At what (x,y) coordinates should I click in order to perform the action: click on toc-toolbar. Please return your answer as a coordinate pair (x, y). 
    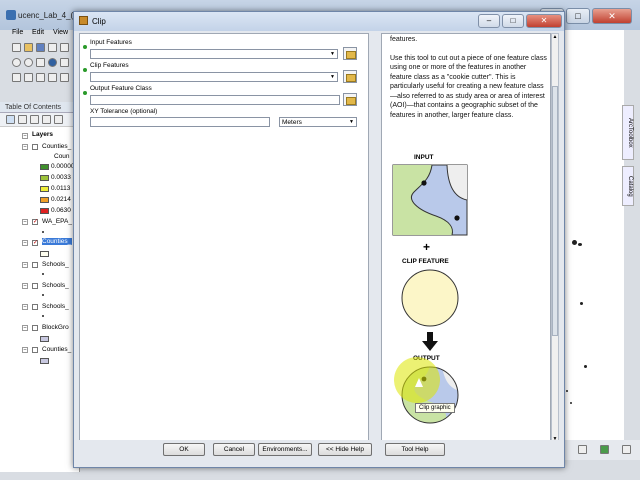
    Looking at the image, I should click on (39, 120).